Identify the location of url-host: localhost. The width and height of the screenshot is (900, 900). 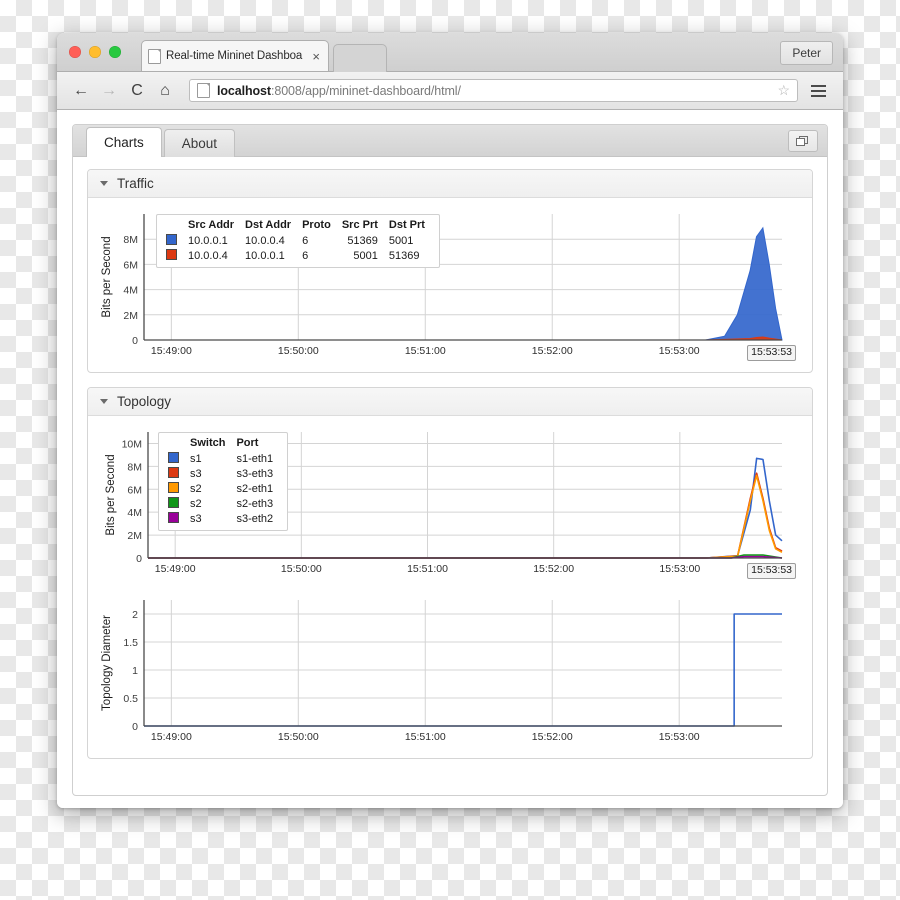
(244, 90).